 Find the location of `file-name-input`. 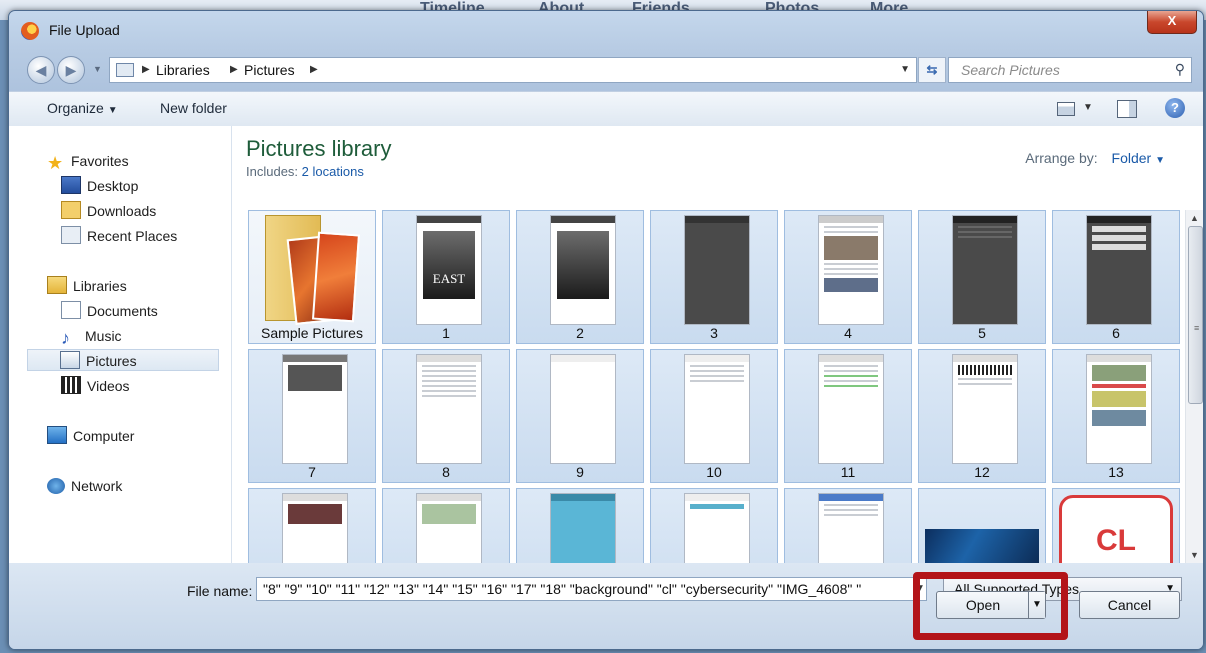

file-name-input is located at coordinates (591, 589).